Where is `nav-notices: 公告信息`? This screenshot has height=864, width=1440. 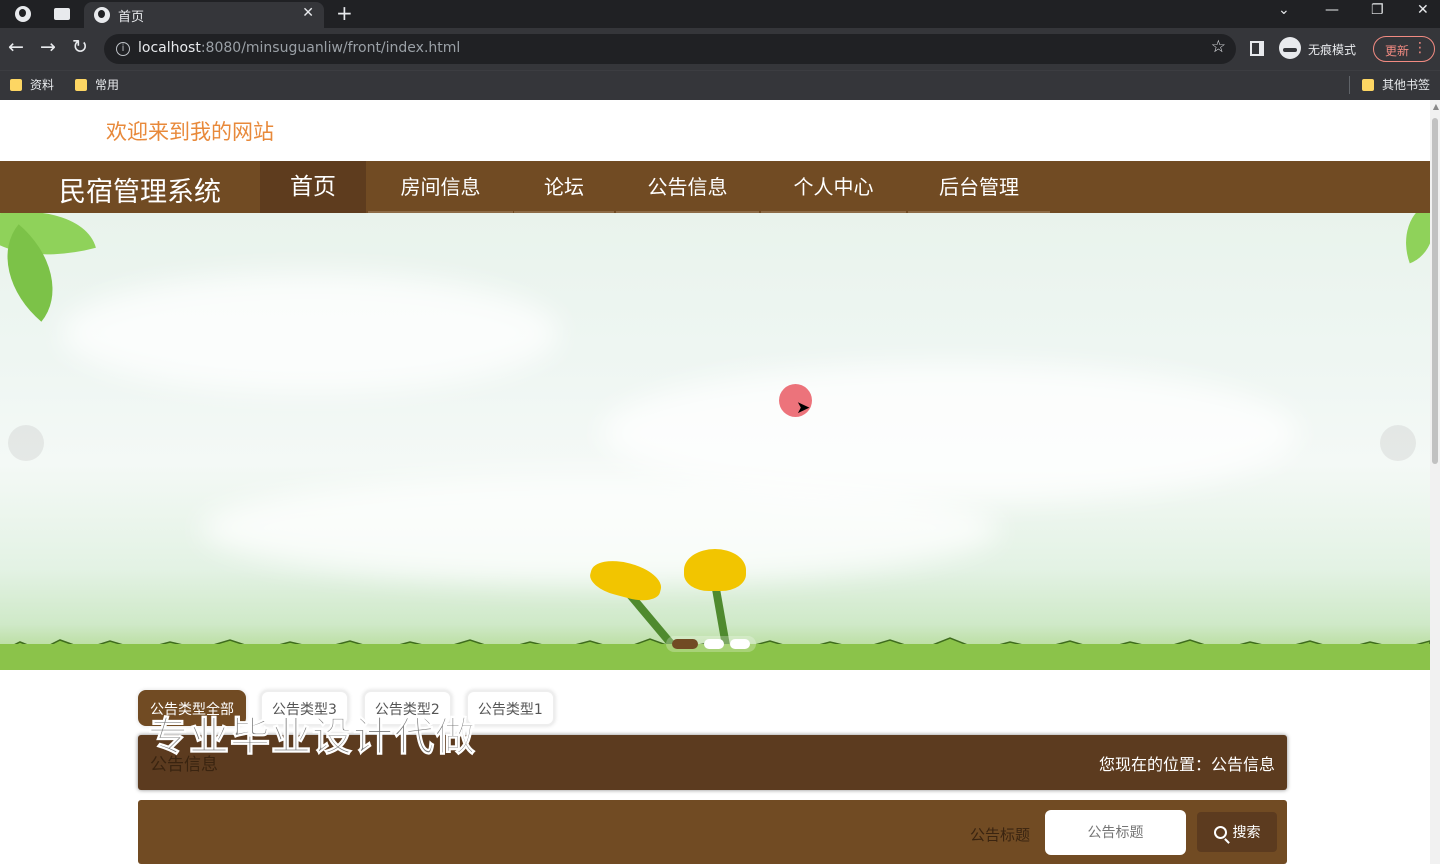
nav-notices: 公告信息 is located at coordinates (687, 187).